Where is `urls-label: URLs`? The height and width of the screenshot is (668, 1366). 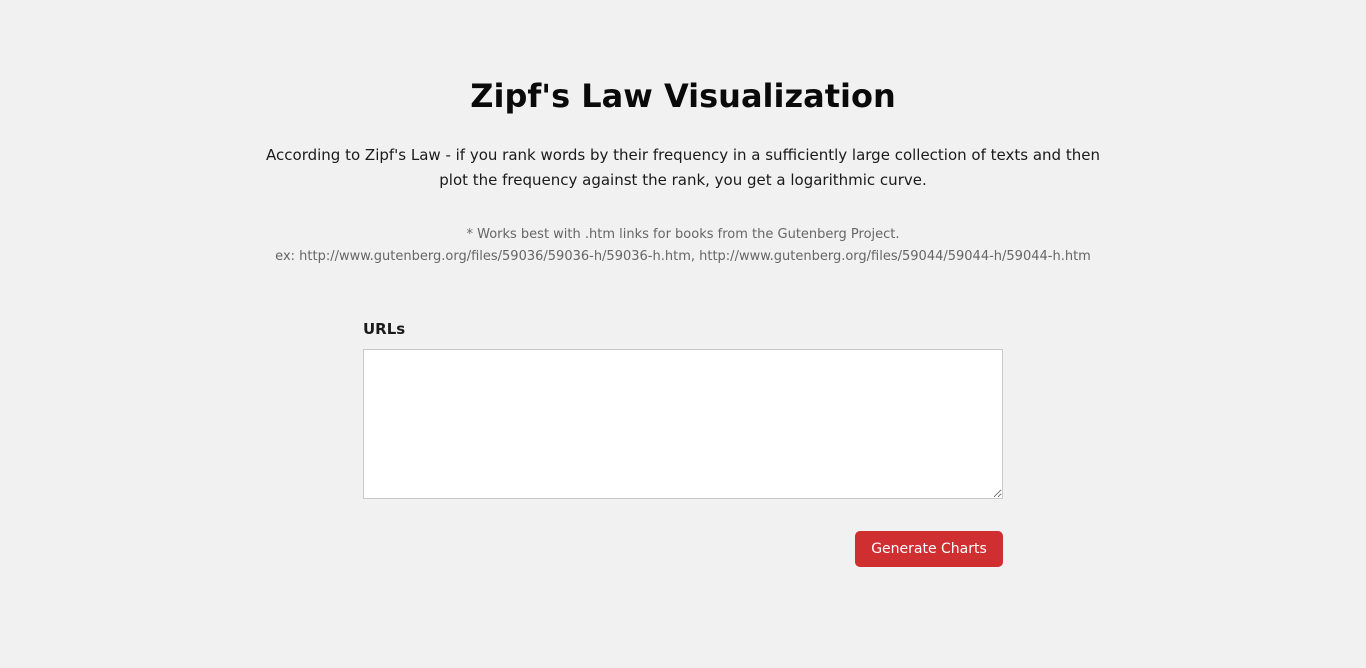 urls-label: URLs is located at coordinates (384, 329).